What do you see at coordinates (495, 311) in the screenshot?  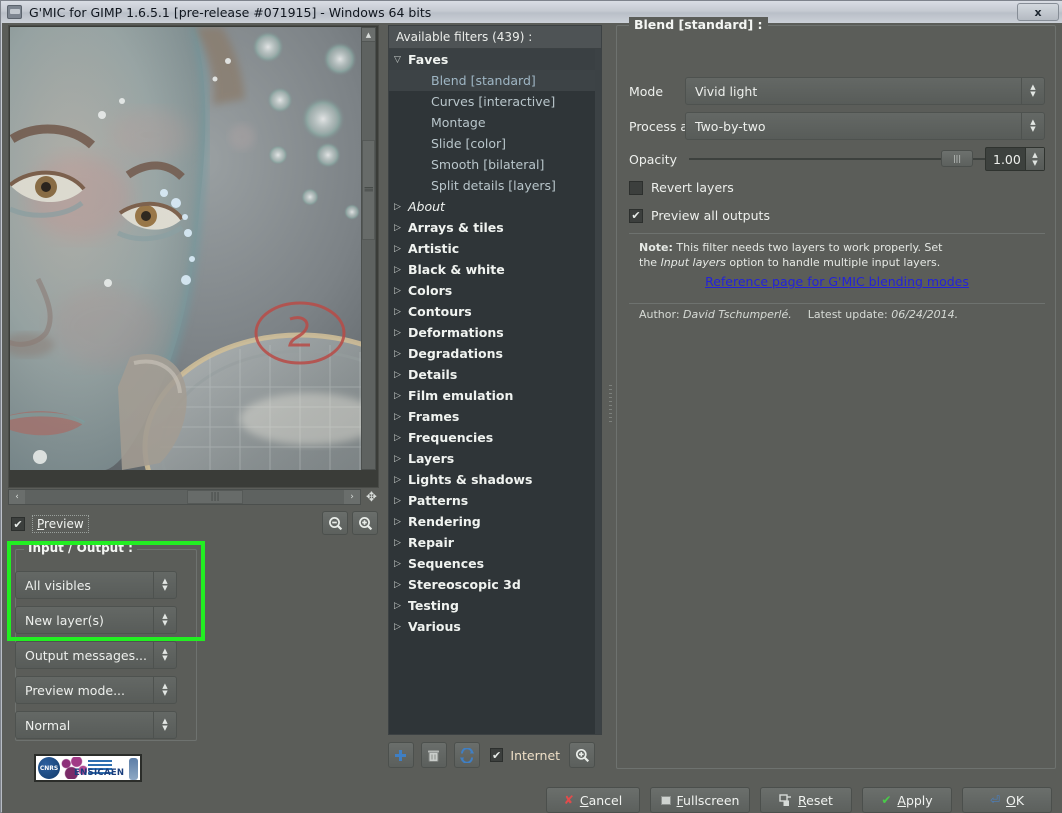 I see `filter-category-contours: ▷ Contours` at bounding box center [495, 311].